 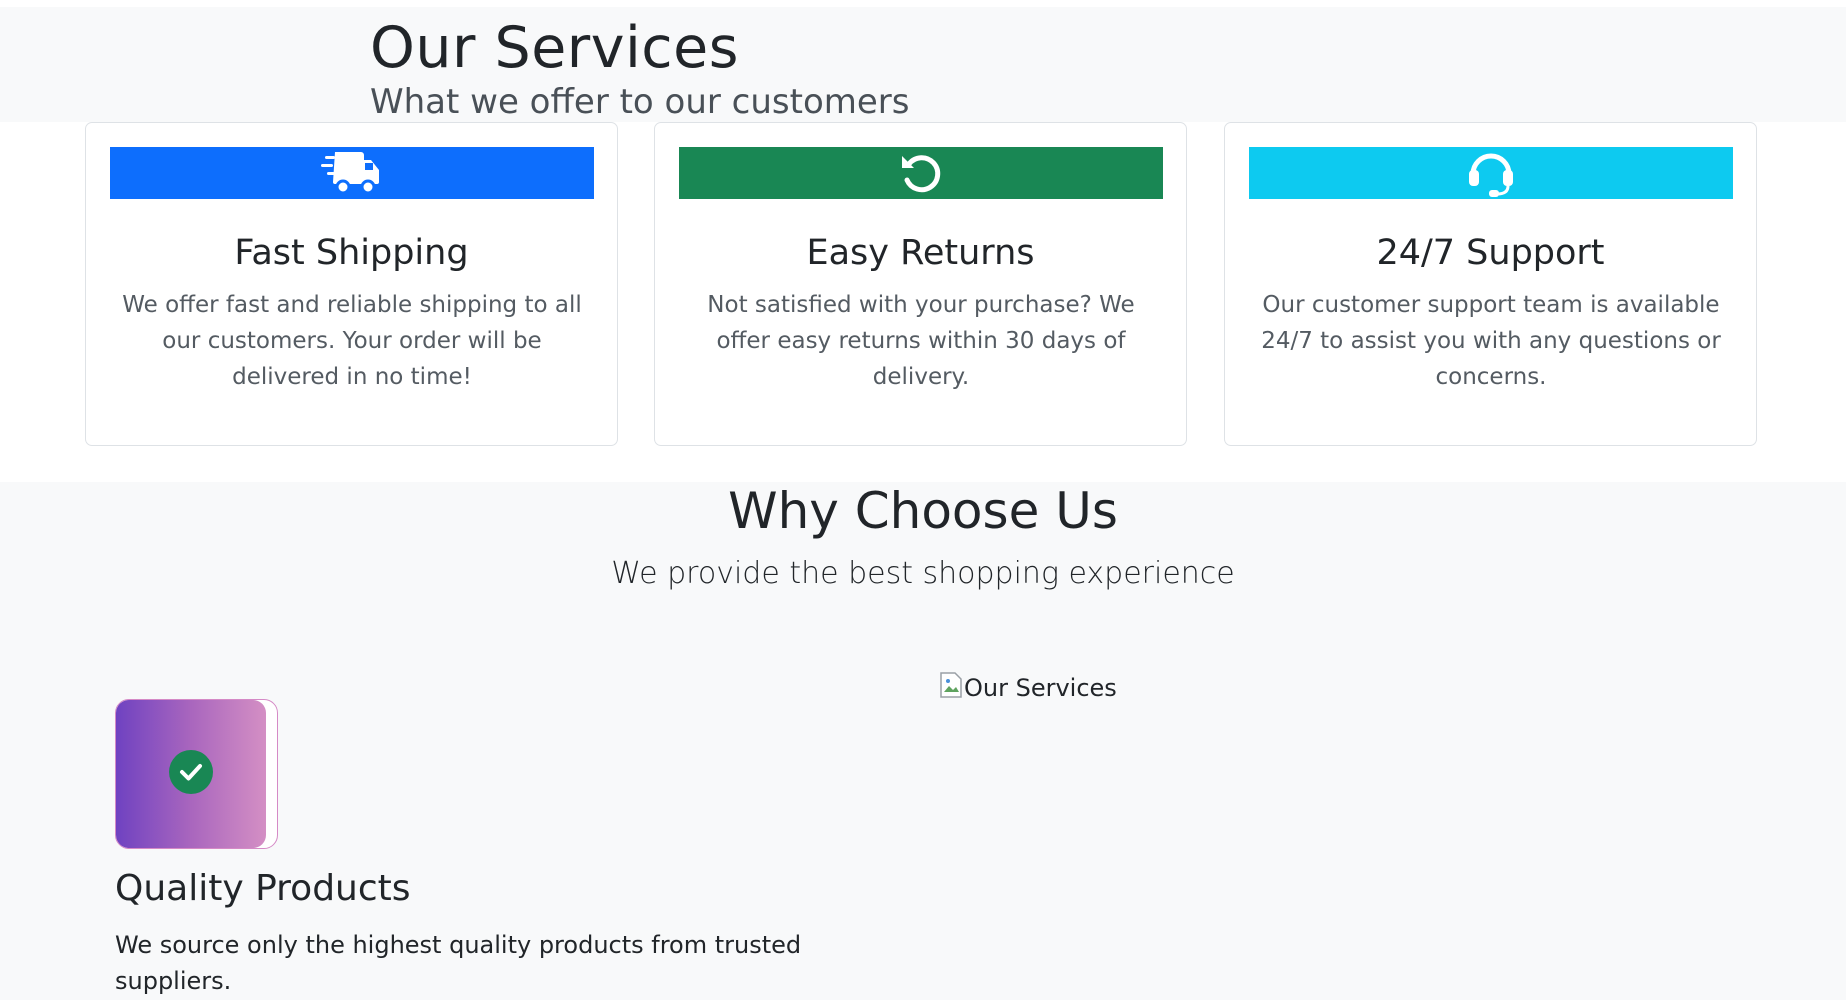 What do you see at coordinates (923, 511) in the screenshot?
I see `why-title: Why Choose Us` at bounding box center [923, 511].